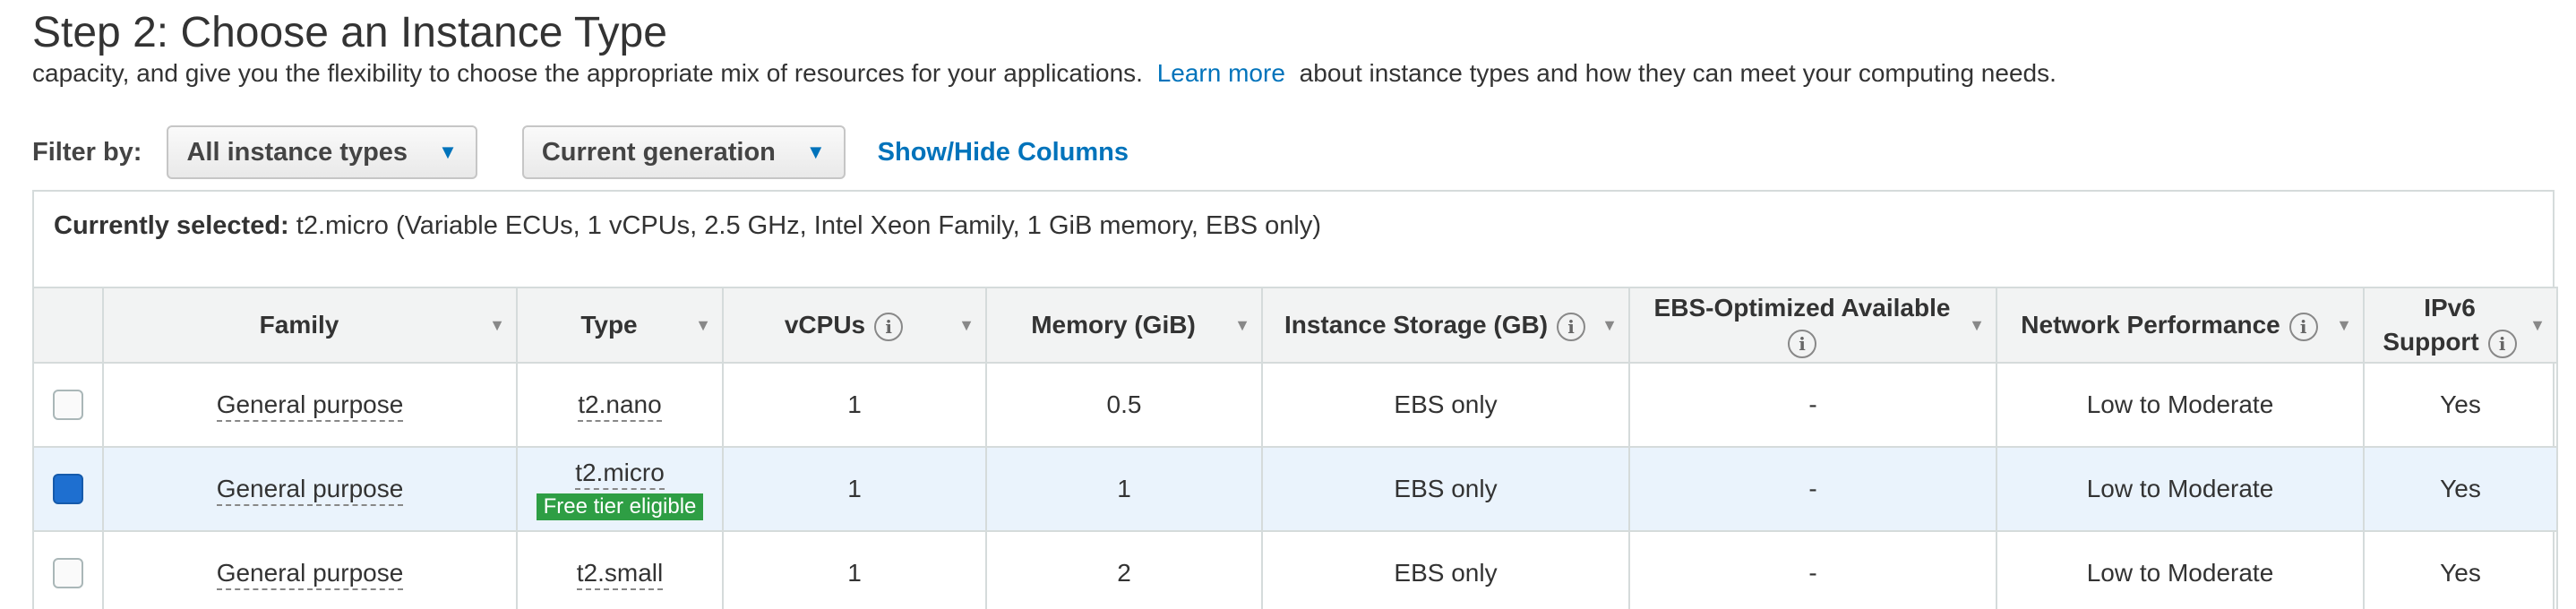  What do you see at coordinates (658, 152) in the screenshot?
I see `generation-dropdown-value: Current generation` at bounding box center [658, 152].